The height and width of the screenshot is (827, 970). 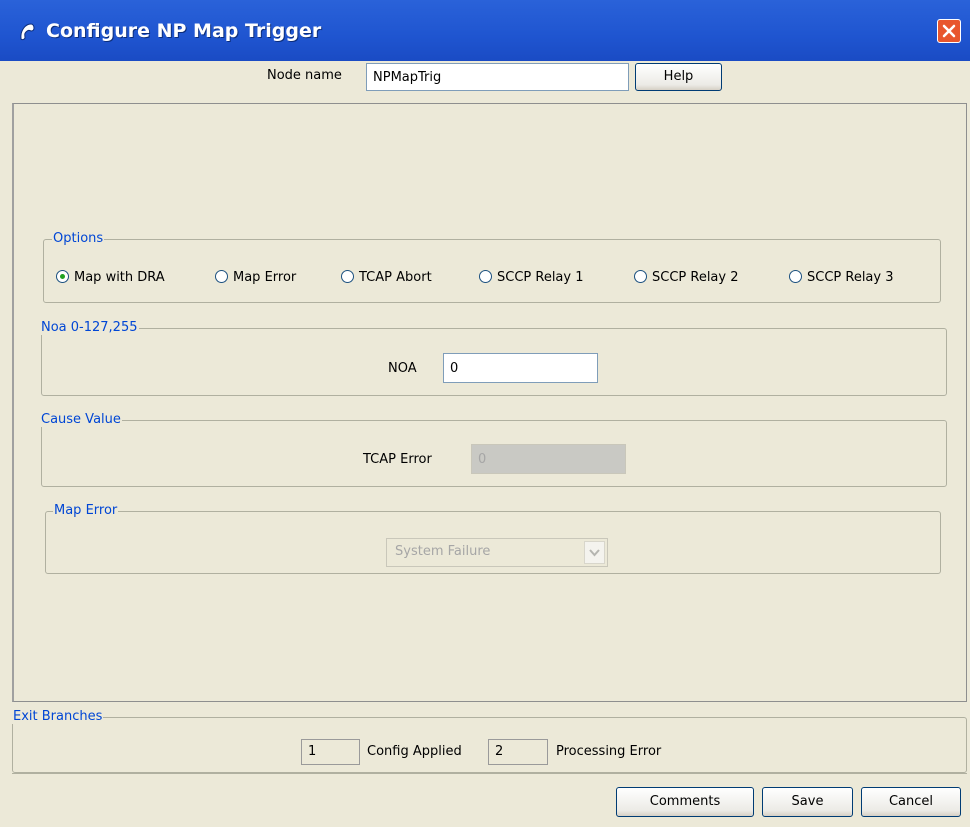 What do you see at coordinates (850, 277) in the screenshot?
I see `radio-label: SCCP Relay 3` at bounding box center [850, 277].